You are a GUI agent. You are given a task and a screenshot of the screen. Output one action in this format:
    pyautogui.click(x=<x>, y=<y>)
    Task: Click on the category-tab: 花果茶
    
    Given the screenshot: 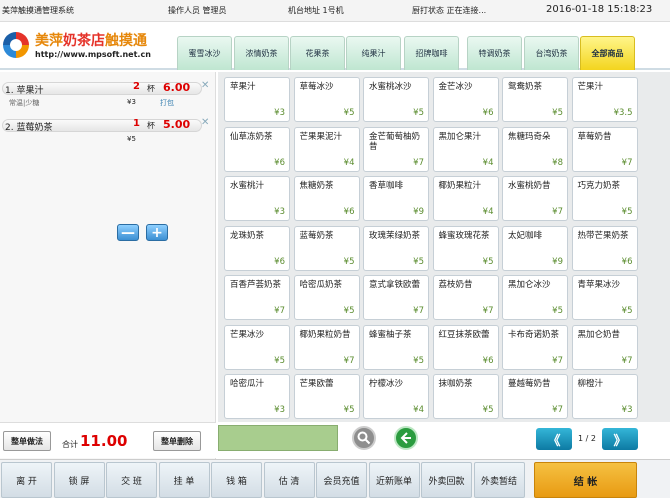 What is the action you would take?
    pyautogui.click(x=317, y=53)
    